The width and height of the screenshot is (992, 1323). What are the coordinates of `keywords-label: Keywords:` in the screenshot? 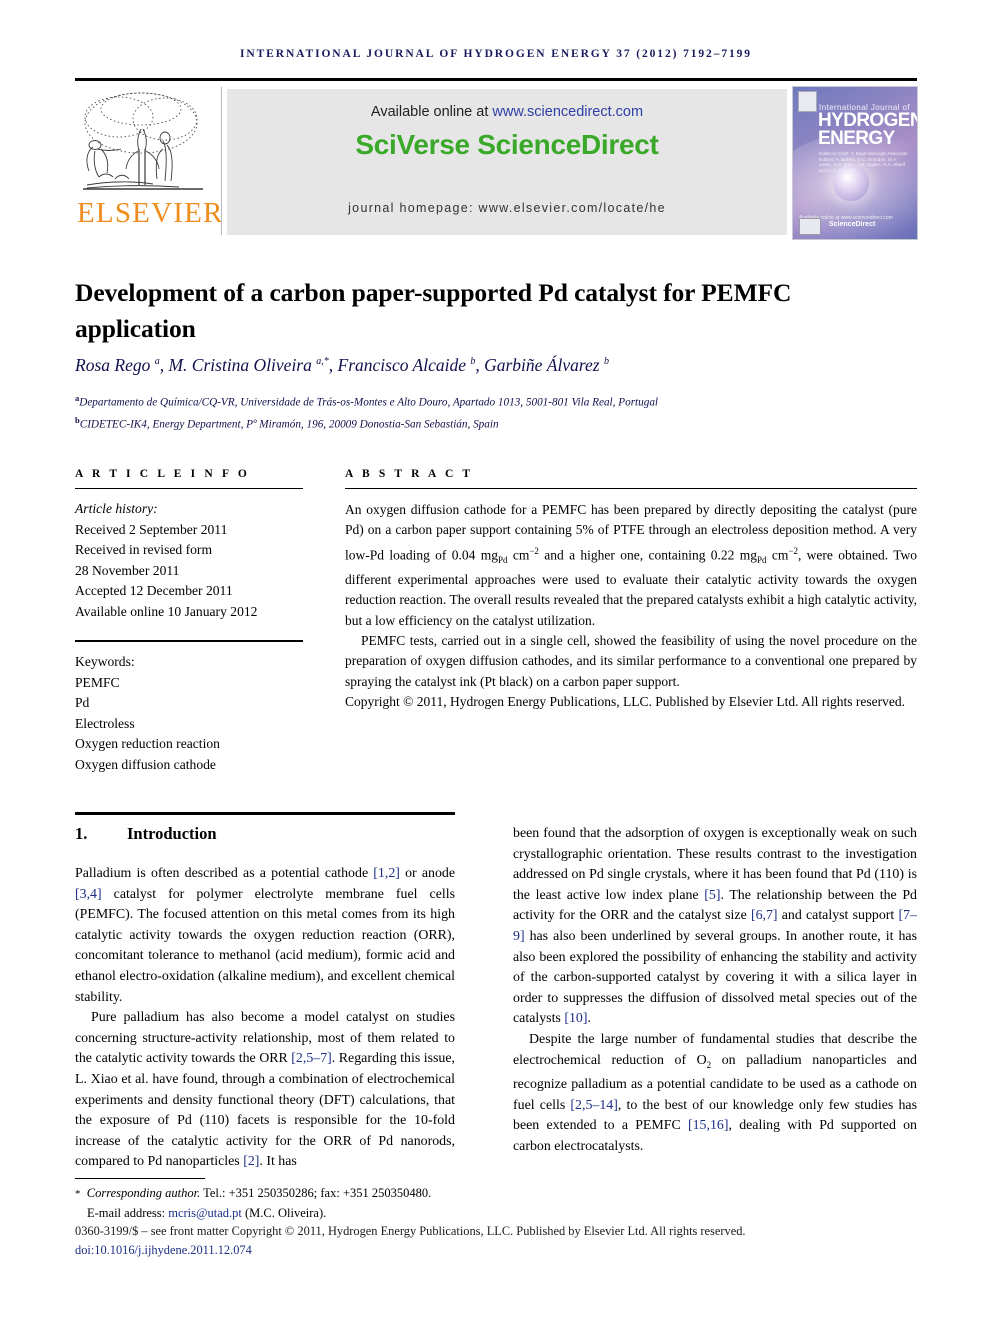 It's located at (105, 662).